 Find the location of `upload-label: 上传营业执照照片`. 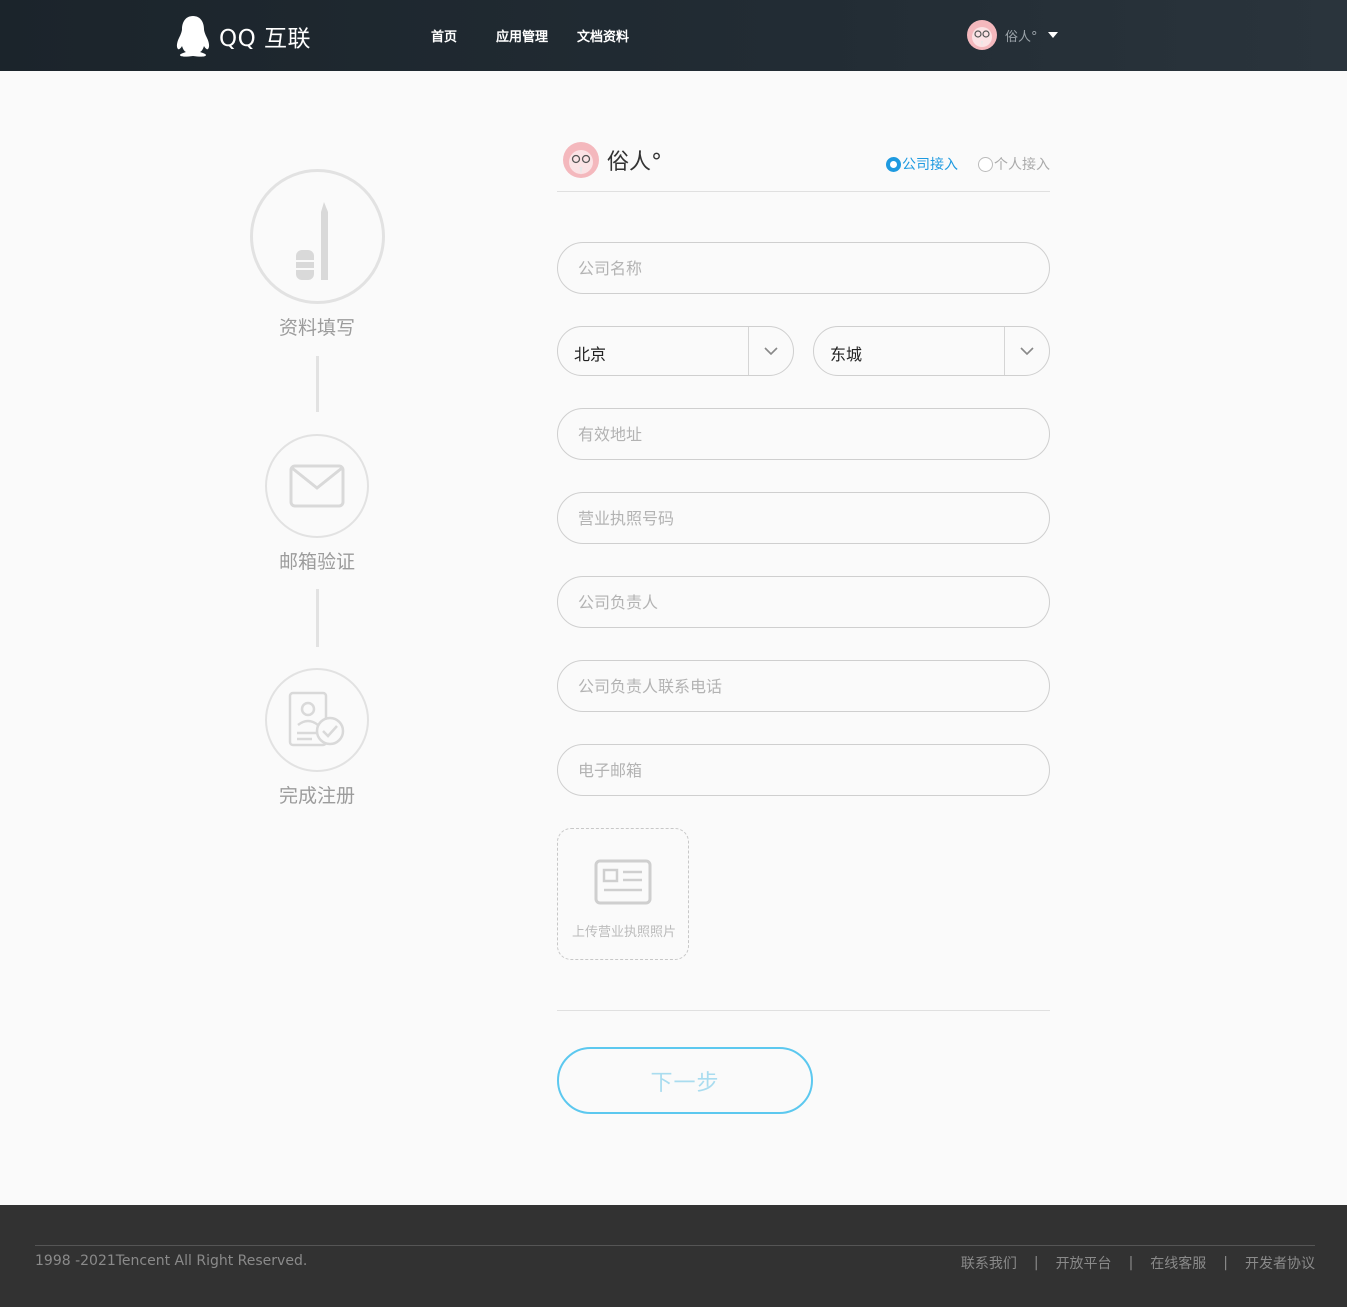

upload-label: 上传营业执照照片 is located at coordinates (623, 932).